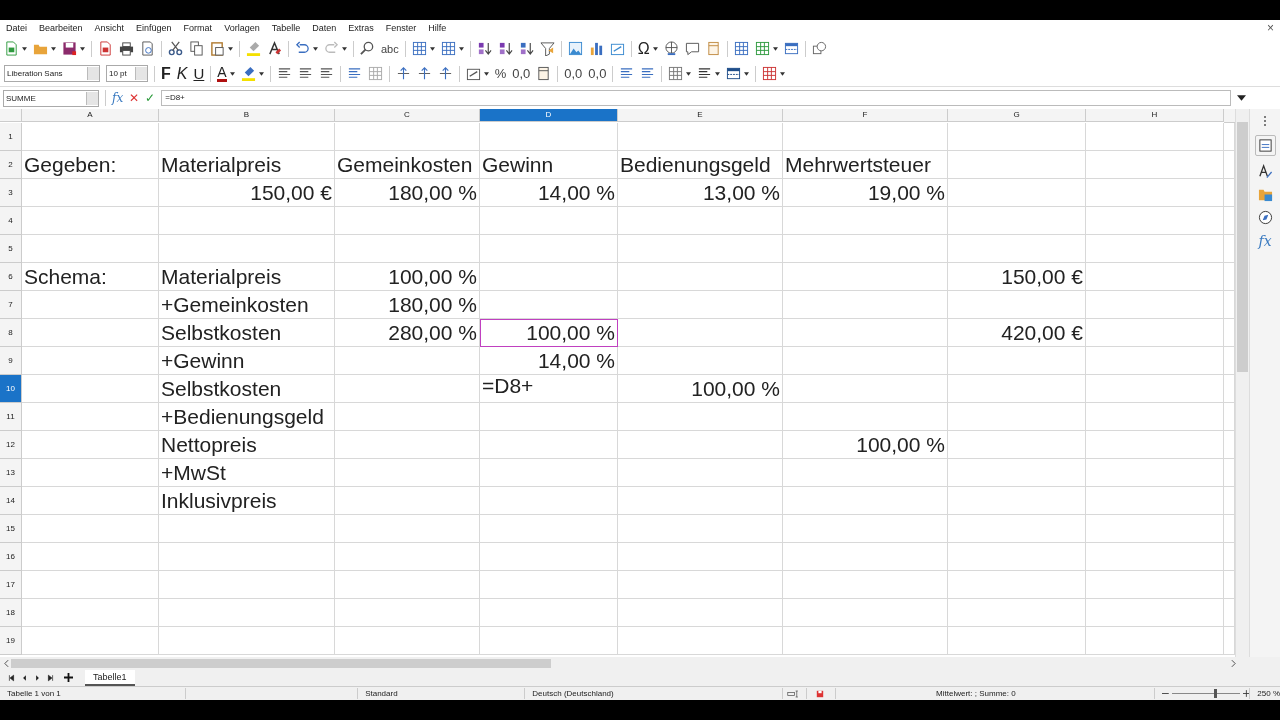 This screenshot has width=1280, height=720. I want to click on column-header: D, so click(549, 115).